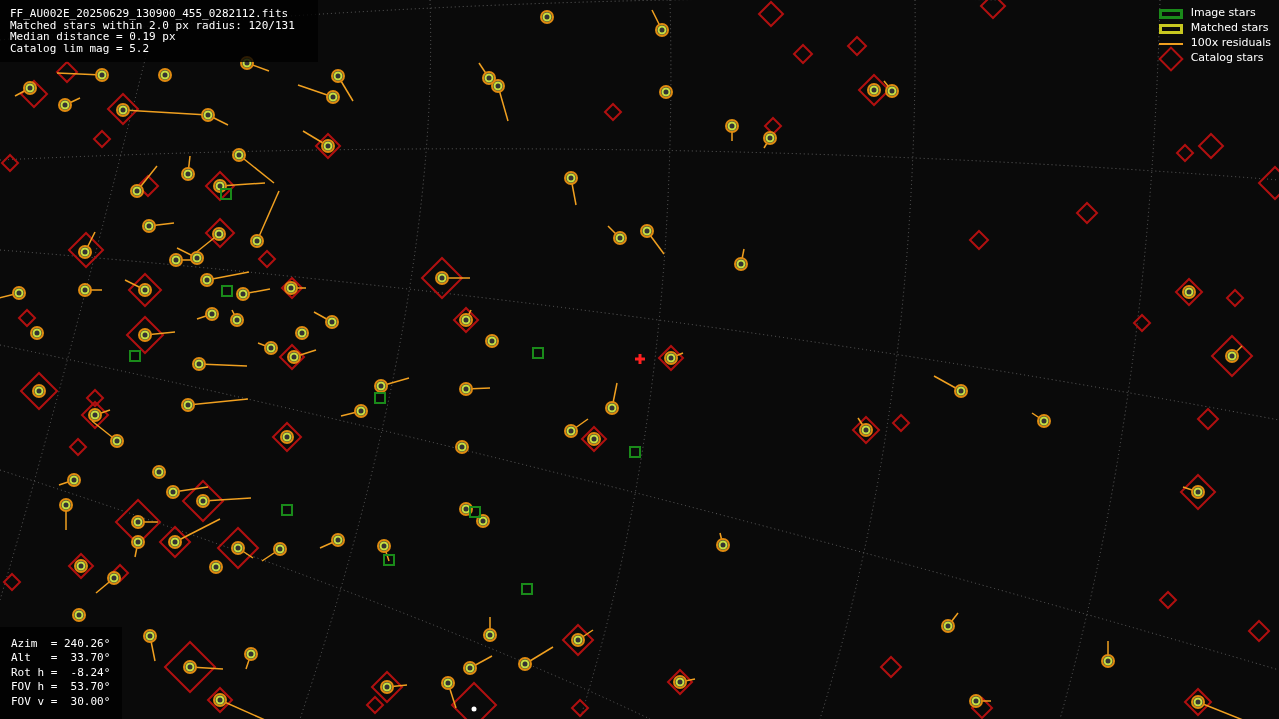  What do you see at coordinates (1227, 58) in the screenshot?
I see `legend-label: Catalog stars` at bounding box center [1227, 58].